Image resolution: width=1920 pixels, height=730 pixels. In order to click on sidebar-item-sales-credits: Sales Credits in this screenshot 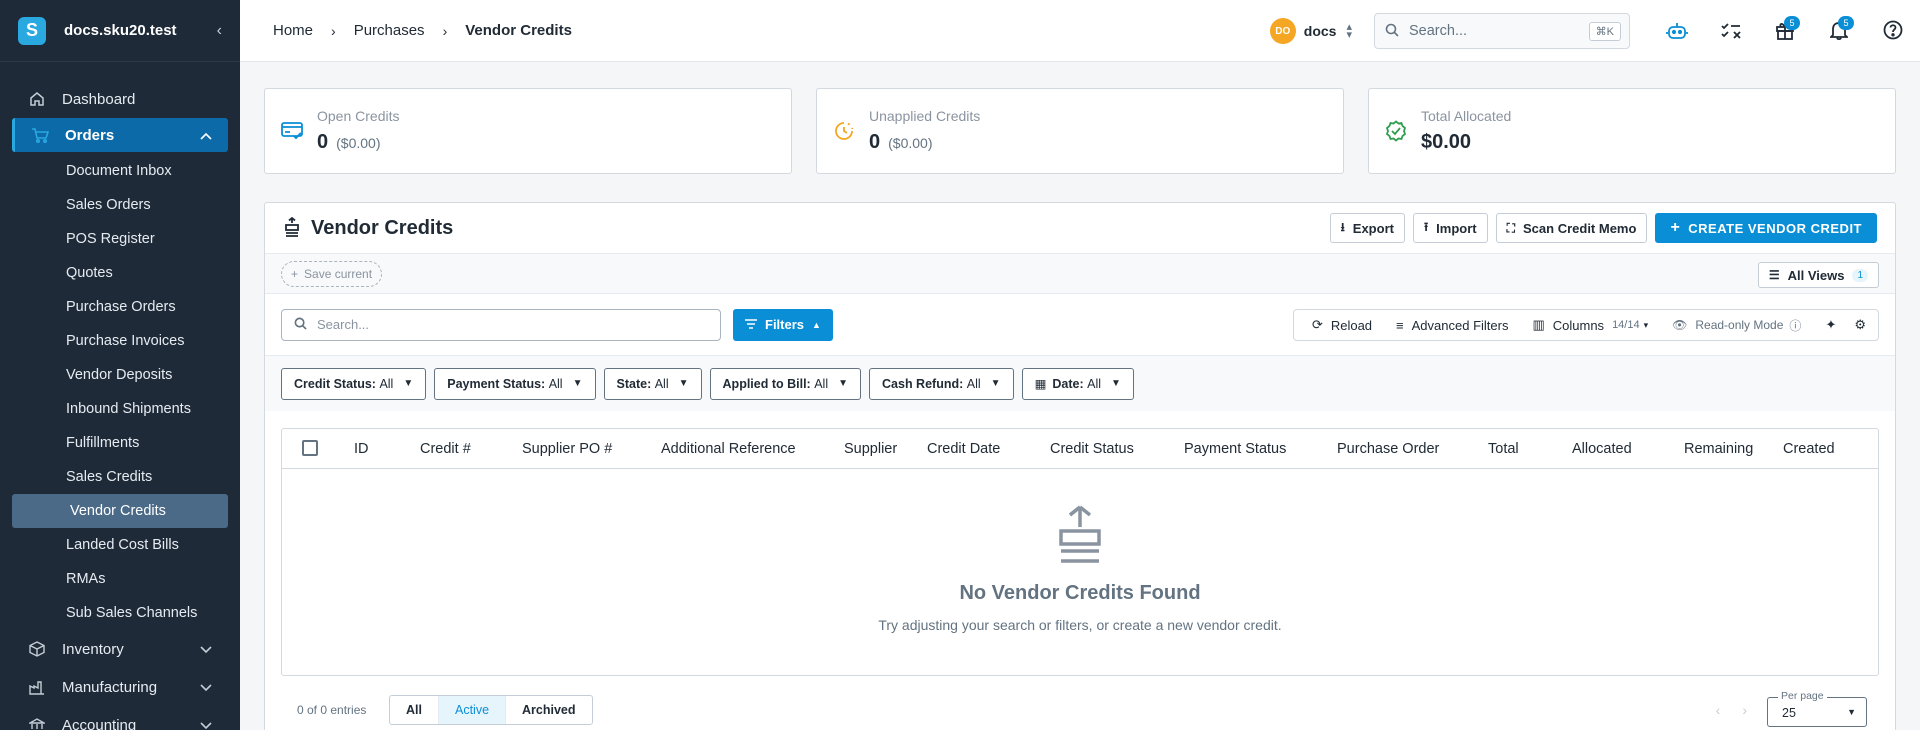, I will do `click(120, 477)`.